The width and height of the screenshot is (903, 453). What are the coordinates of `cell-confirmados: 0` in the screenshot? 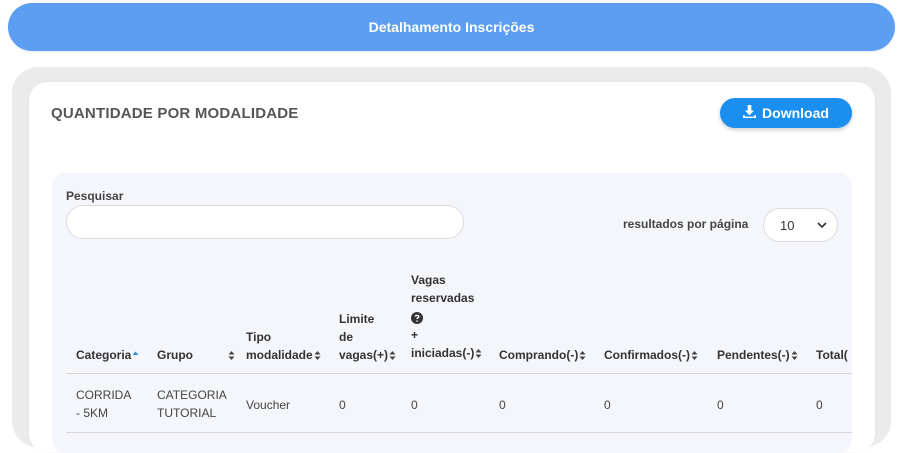 It's located at (607, 405).